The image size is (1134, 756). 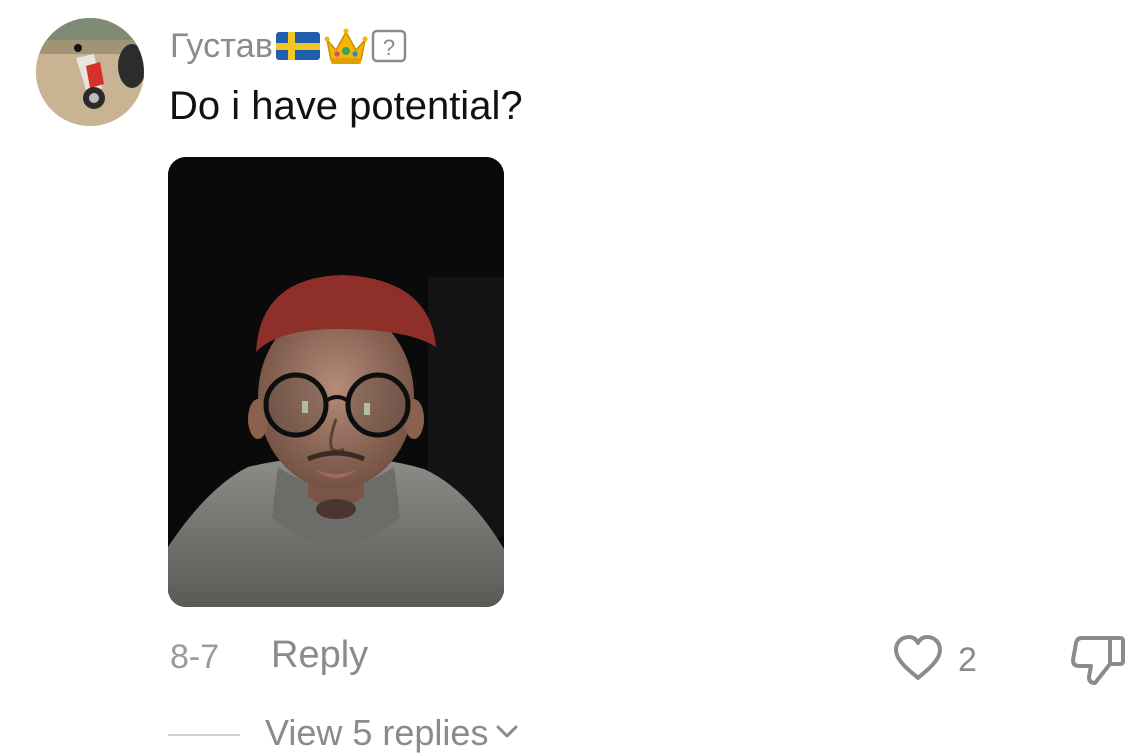 What do you see at coordinates (195, 657) in the screenshot?
I see `comment-date: 8-7` at bounding box center [195, 657].